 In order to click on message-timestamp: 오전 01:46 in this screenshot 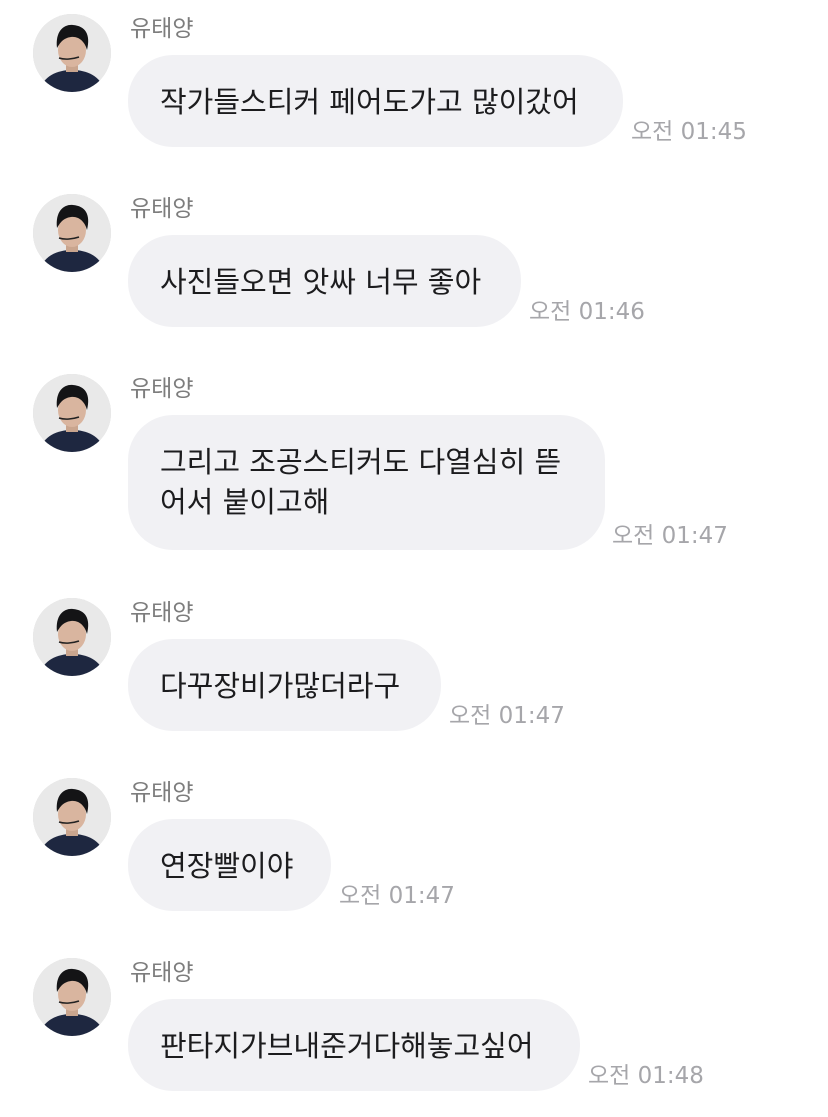, I will do `click(587, 312)`.